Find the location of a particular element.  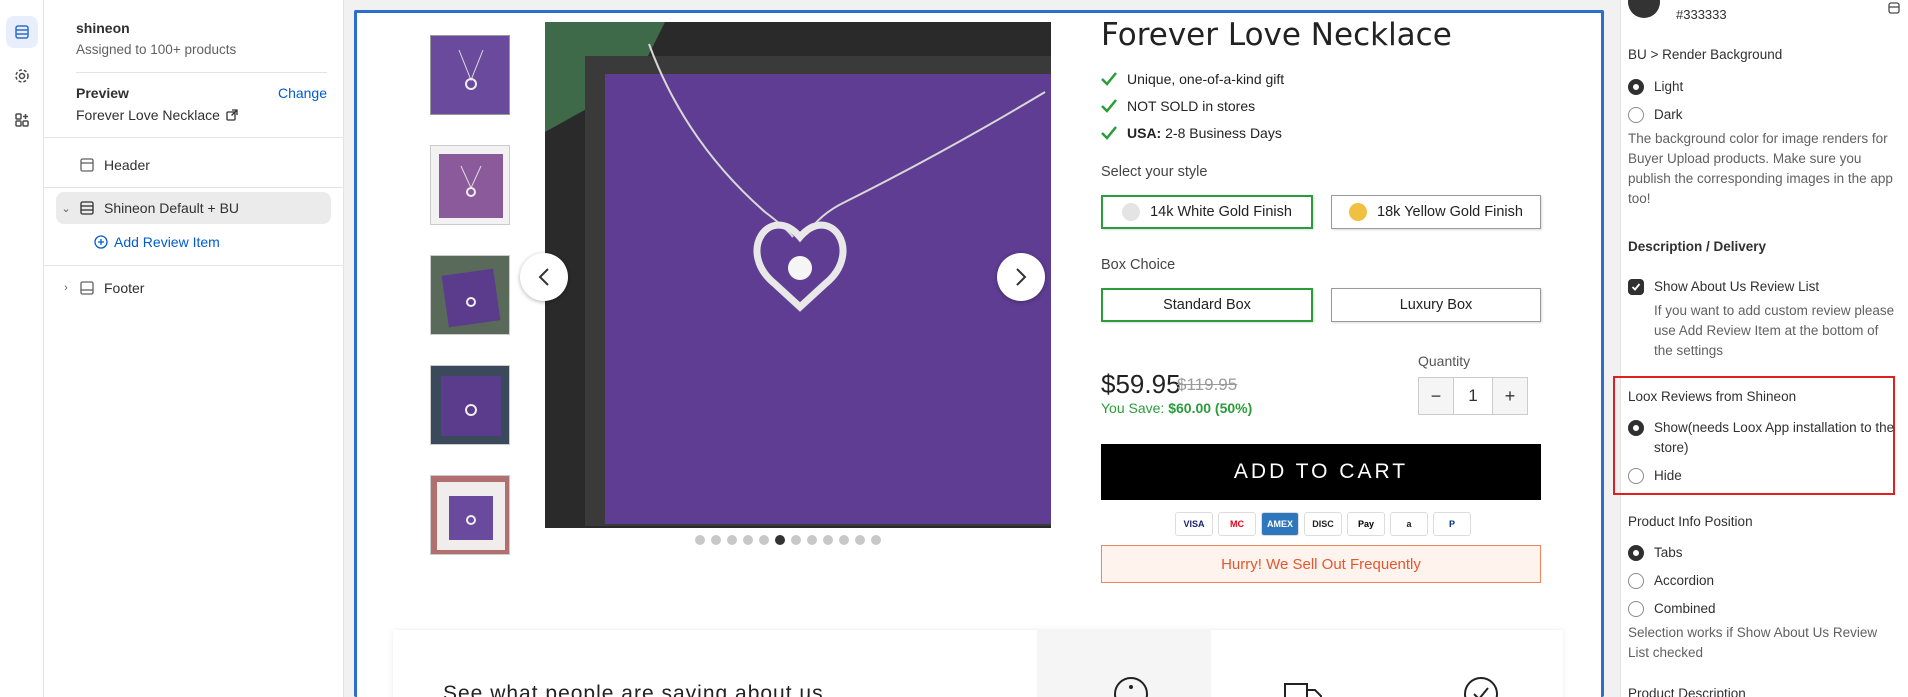

preview-product-link: Forever Love Necklace is located at coordinates (157, 115).